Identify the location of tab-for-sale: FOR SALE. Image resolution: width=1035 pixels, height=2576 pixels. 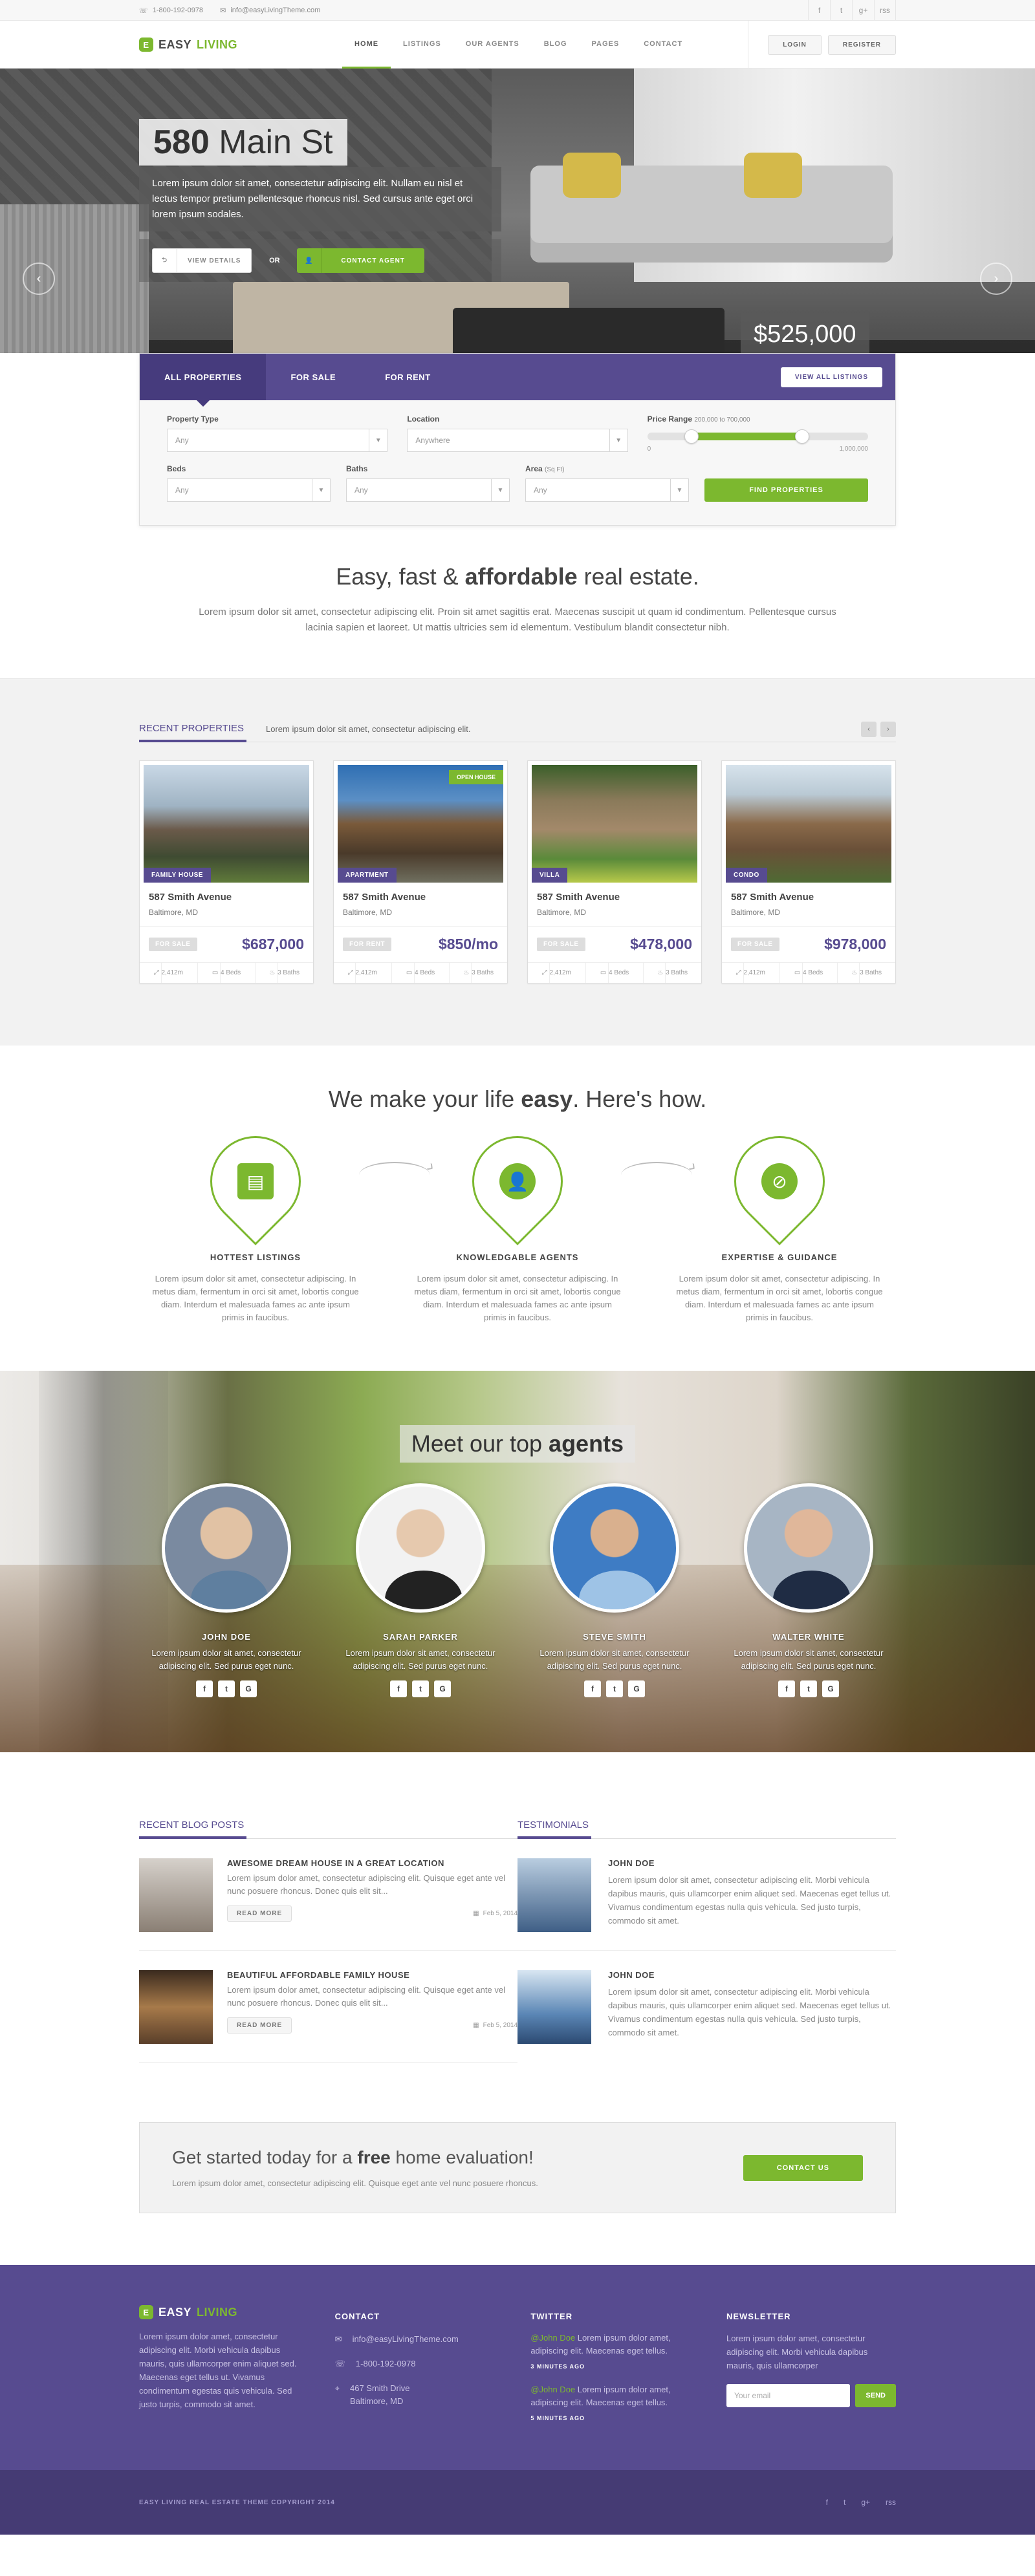
(313, 377).